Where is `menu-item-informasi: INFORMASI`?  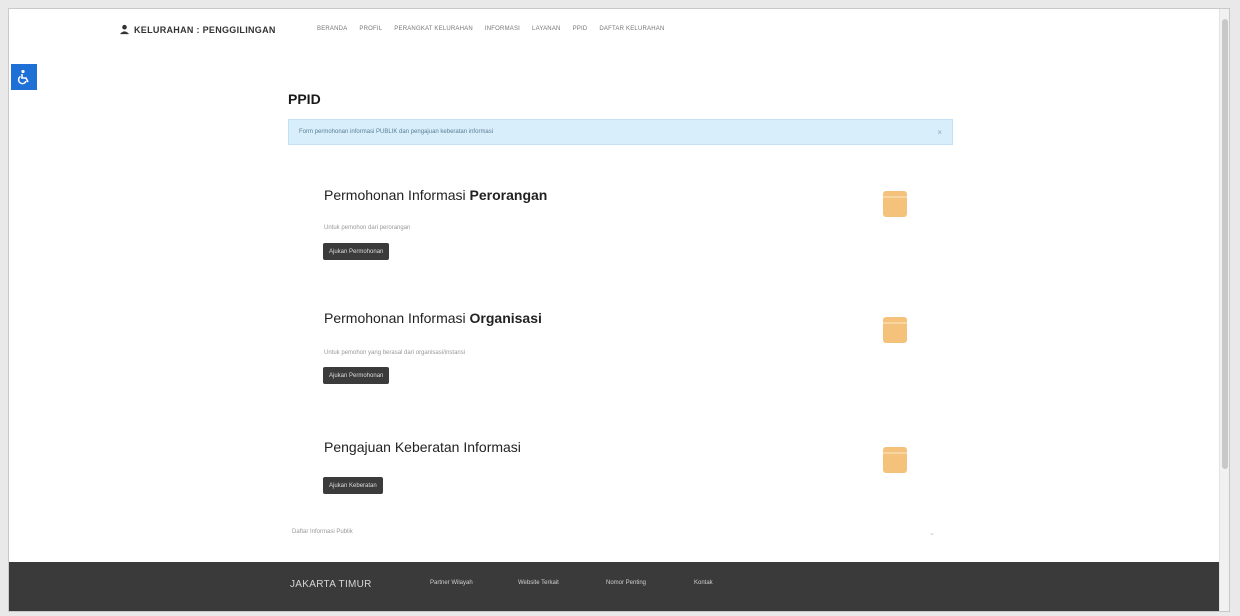 menu-item-informasi: INFORMASI is located at coordinates (502, 29).